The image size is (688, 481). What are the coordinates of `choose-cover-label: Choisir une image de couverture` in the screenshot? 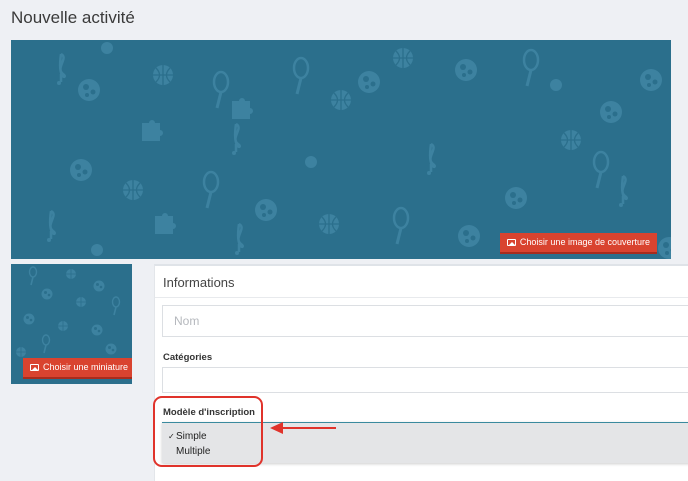 It's located at (584, 242).